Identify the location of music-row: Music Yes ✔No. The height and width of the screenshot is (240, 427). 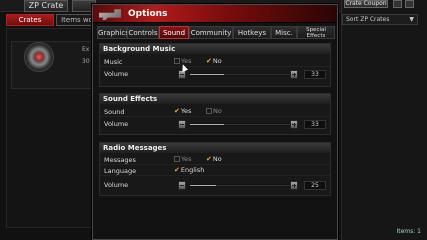
(215, 61).